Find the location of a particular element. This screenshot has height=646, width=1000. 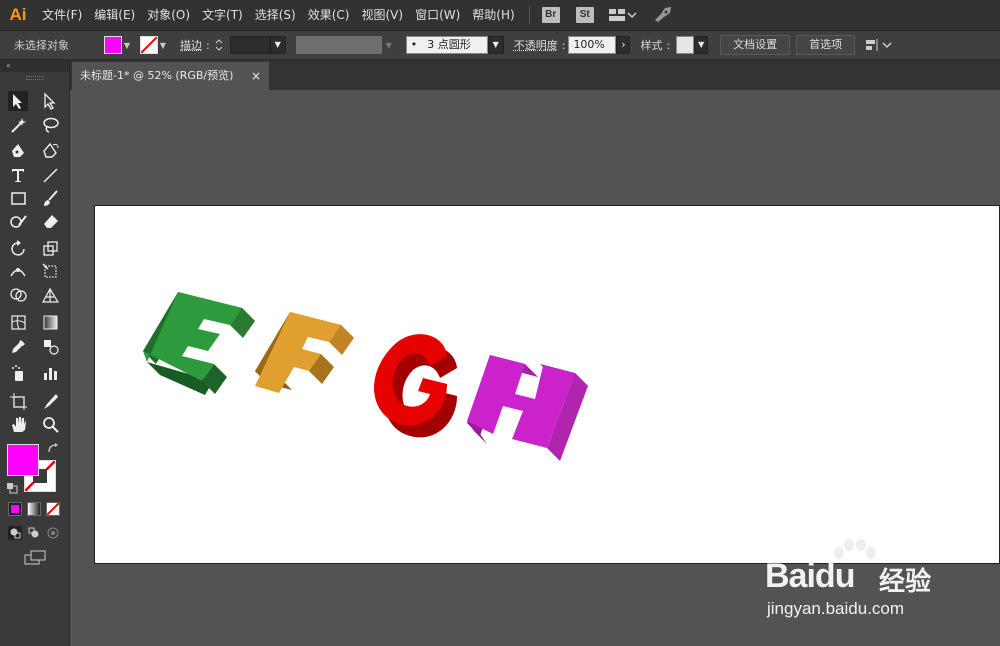

stroke-weight-stepper is located at coordinates (220, 45).